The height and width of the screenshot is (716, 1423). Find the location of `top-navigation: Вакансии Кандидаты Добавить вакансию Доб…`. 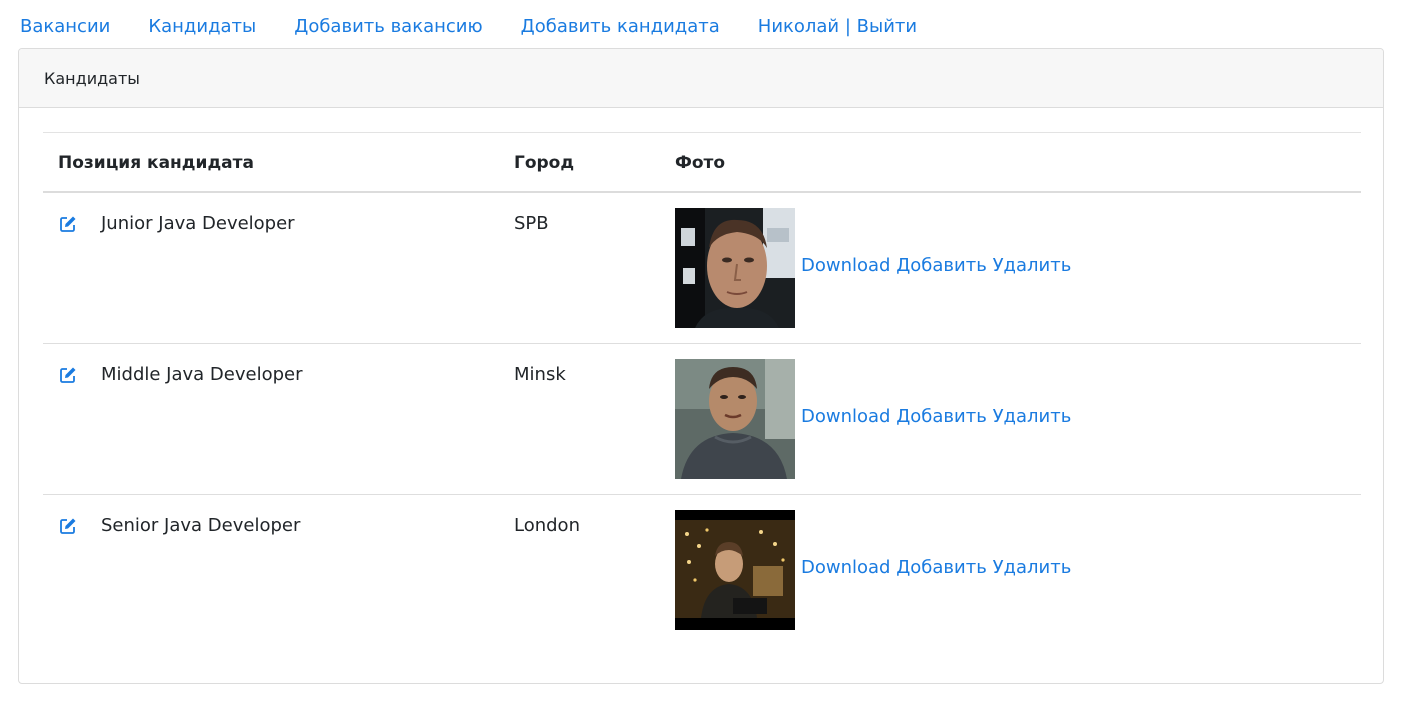

top-navigation: Вакансии Кандидаты Добавить вакансию Доб… is located at coordinates (487, 26).